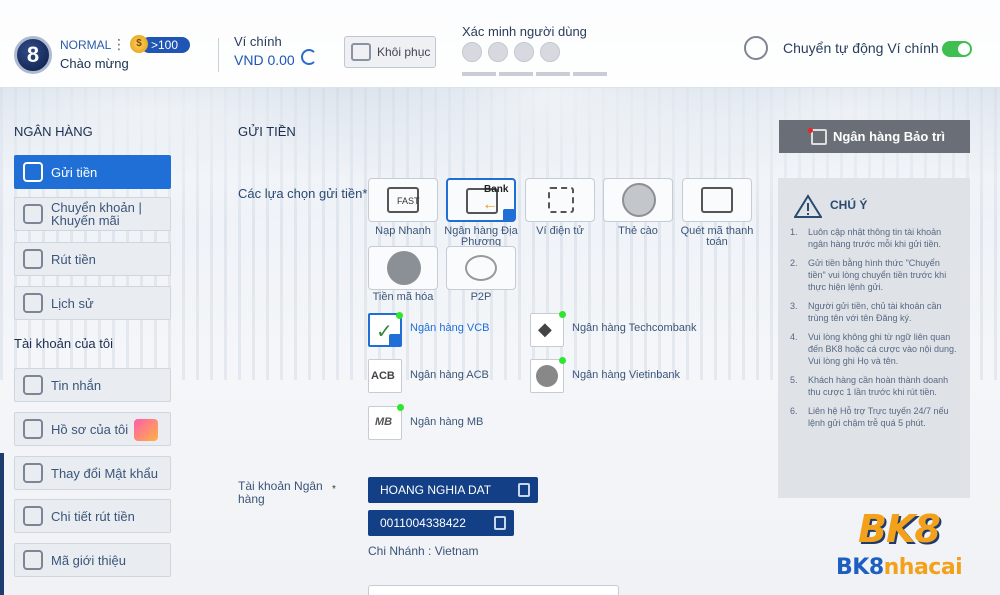 The width and height of the screenshot is (1000, 595). I want to click on sidebar-item-withdraw-details: Chi tiết rút tiền, so click(92, 516).